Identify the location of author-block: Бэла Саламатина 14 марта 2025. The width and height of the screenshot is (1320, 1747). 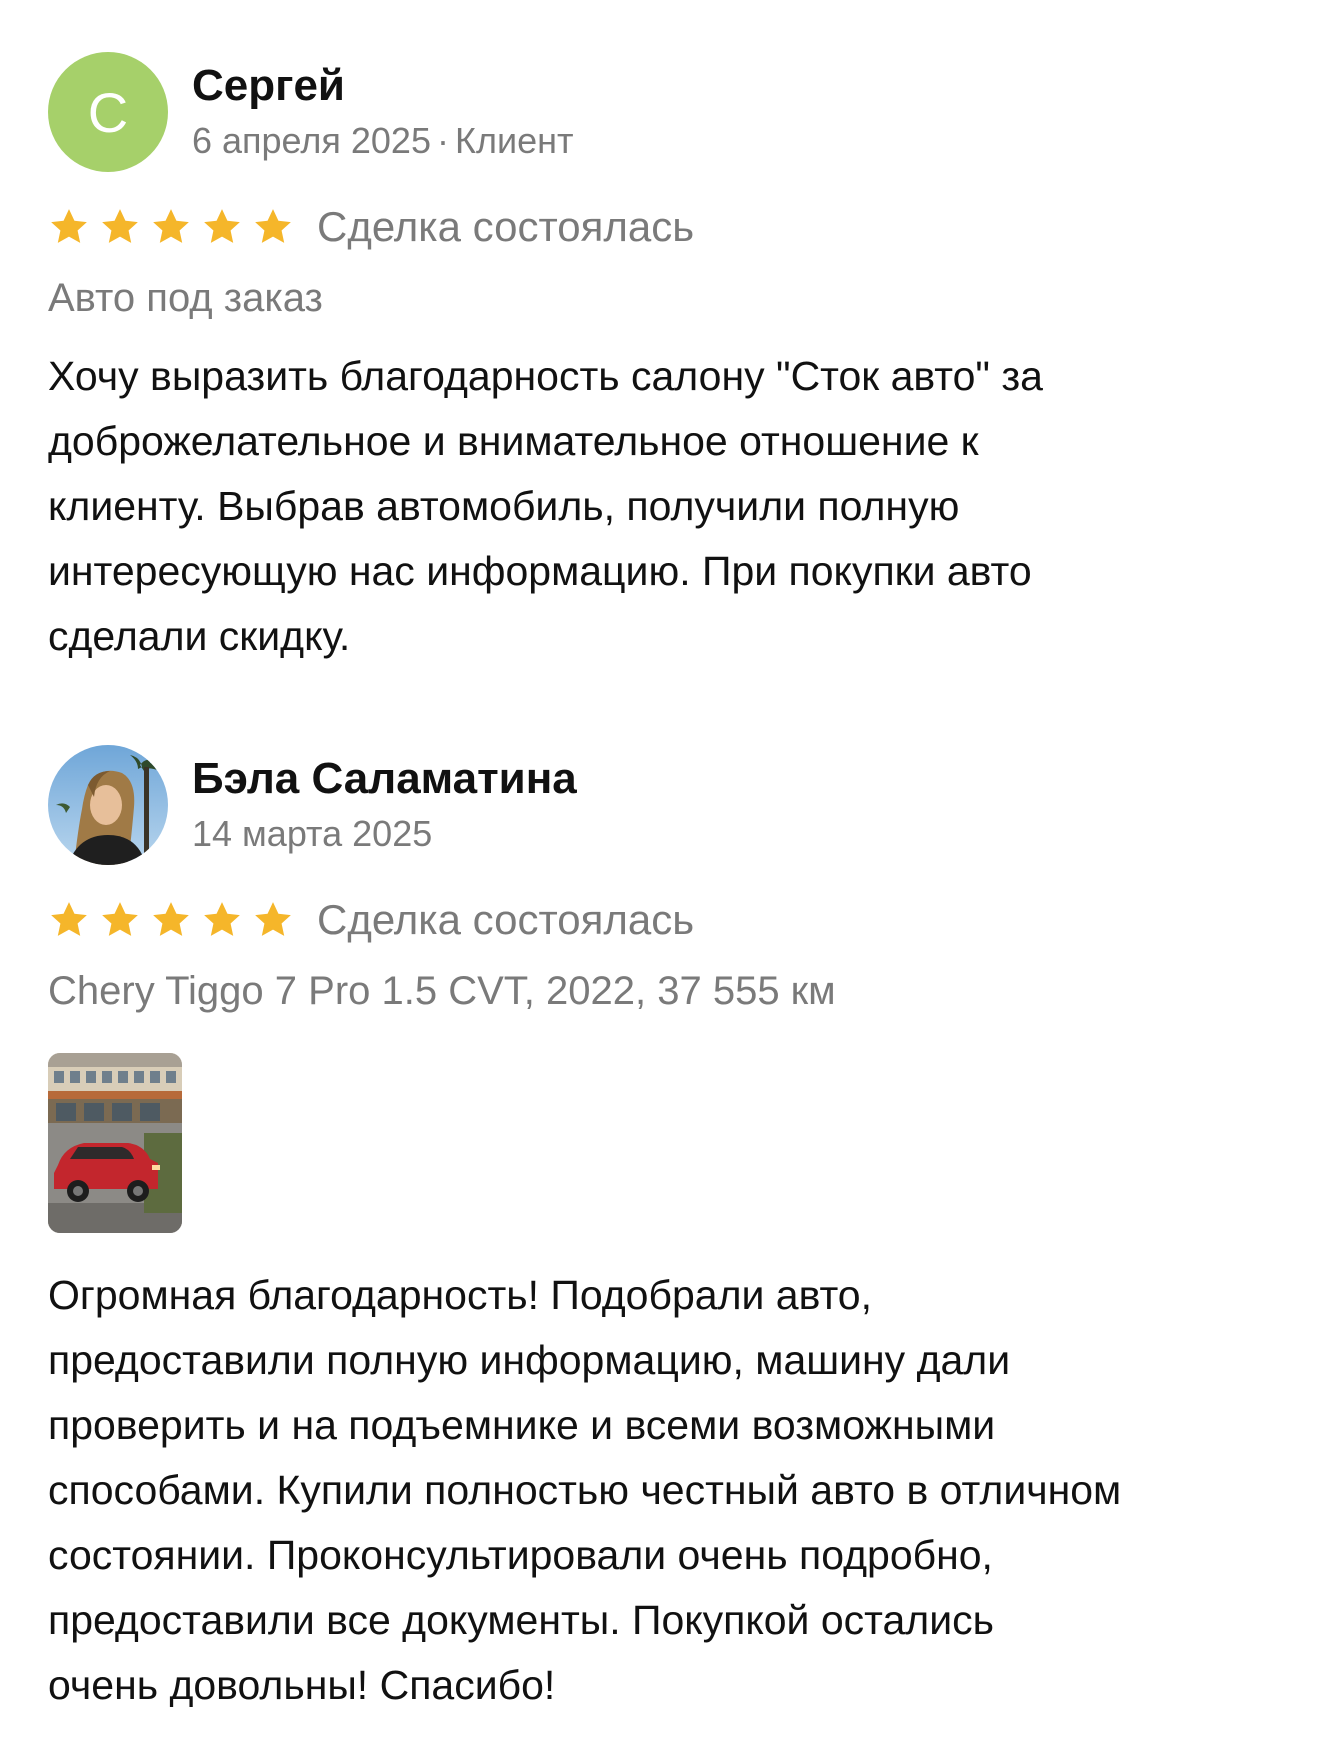
(384, 804).